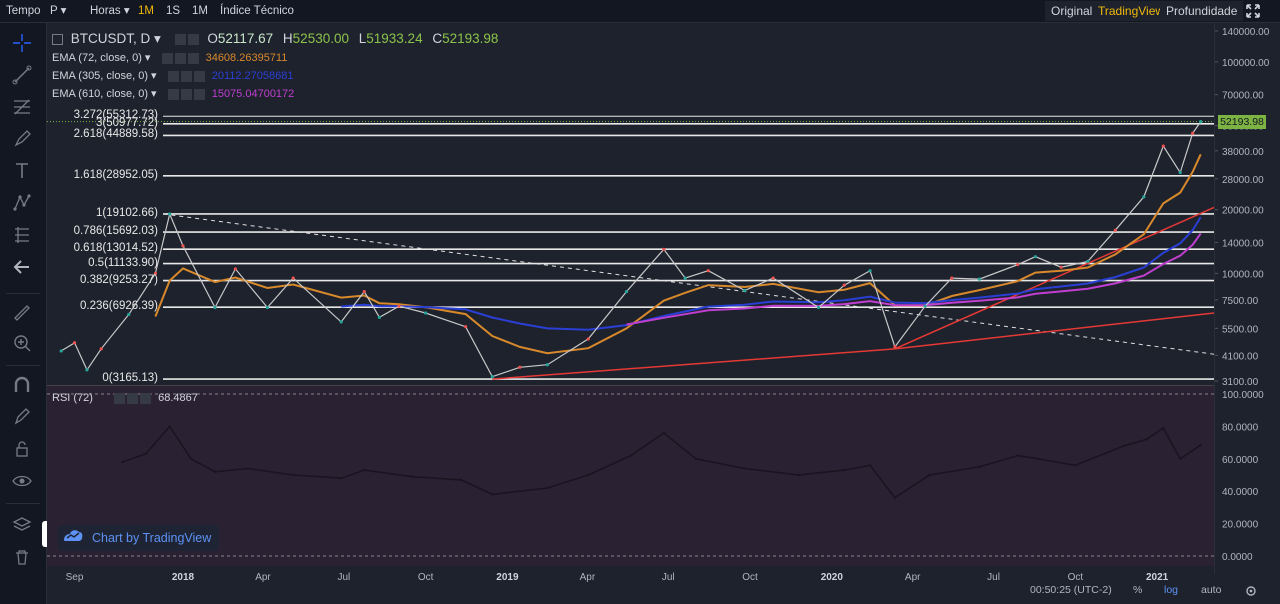 The width and height of the screenshot is (1280, 604). What do you see at coordinates (245, 38) in the screenshot?
I see `open-value: 52117.67` at bounding box center [245, 38].